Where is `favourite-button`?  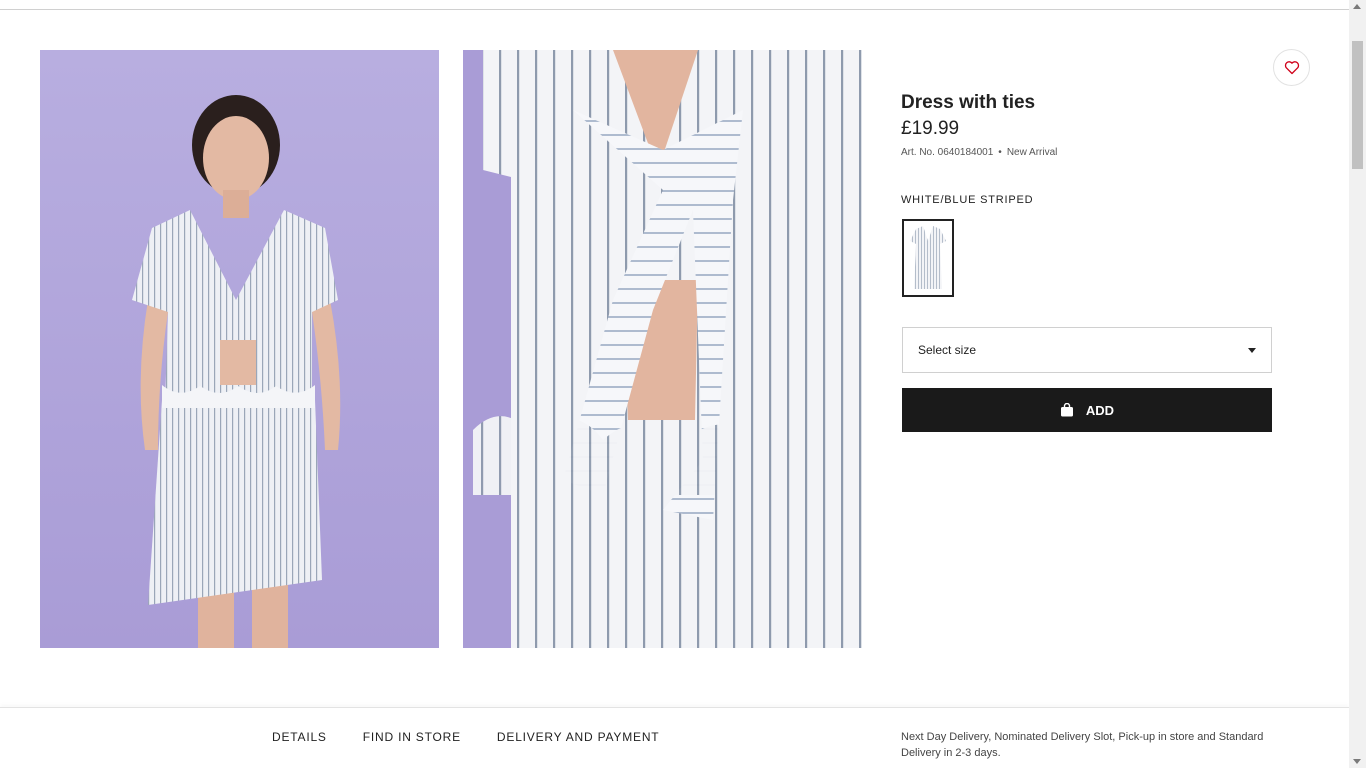 favourite-button is located at coordinates (1291, 67).